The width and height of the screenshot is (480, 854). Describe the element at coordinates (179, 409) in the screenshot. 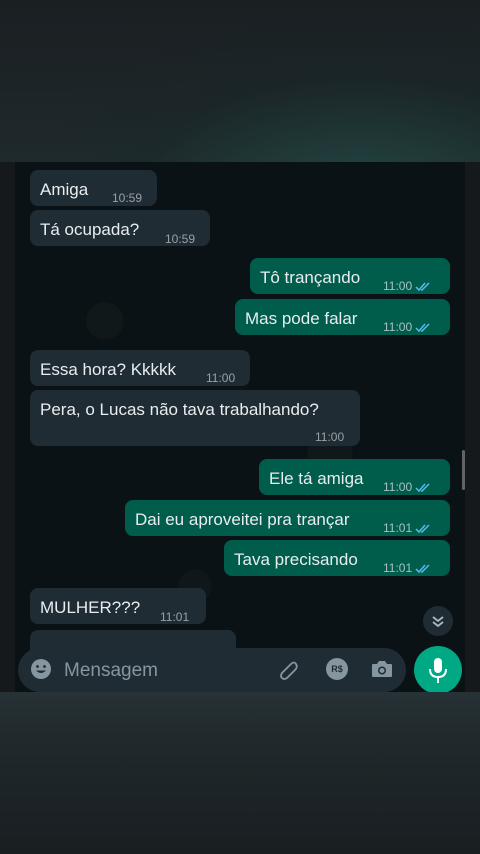

I see `message-text: Pera, o Lucas não tava trabalhando?` at that location.